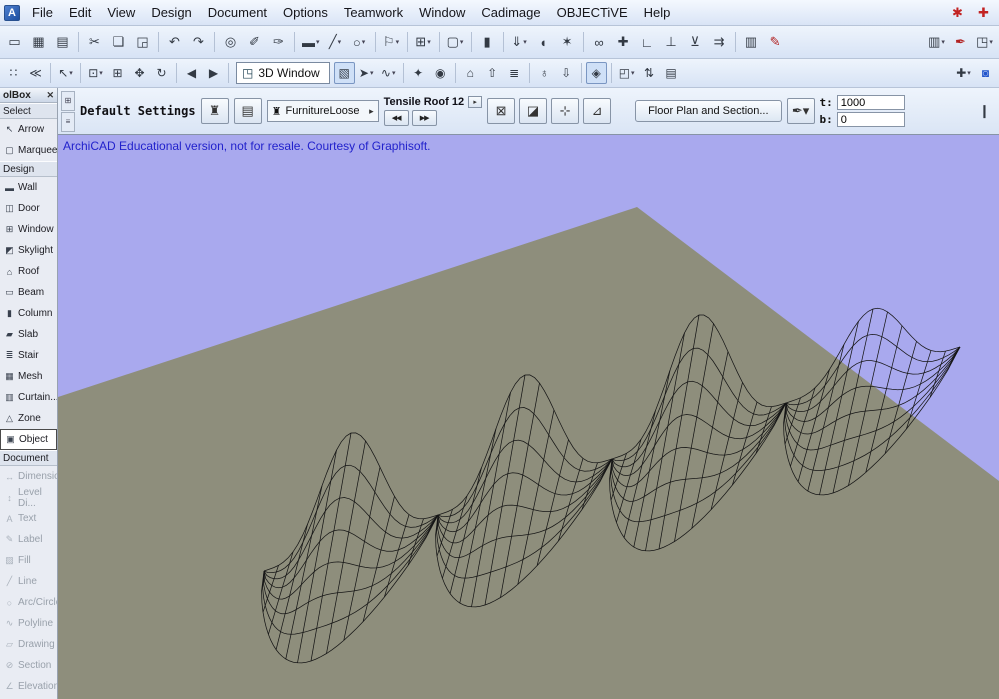  Describe the element at coordinates (649, 73) in the screenshot. I see `teamwork-send-receive-icon: ⇅` at that location.